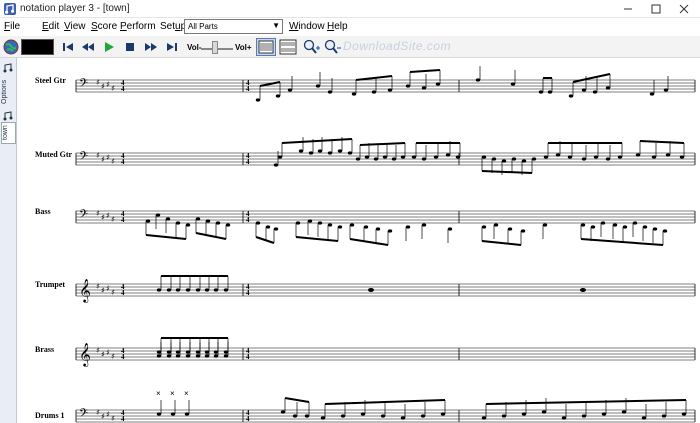 This screenshot has width=700, height=423. I want to click on menu-help: Help, so click(337, 26).